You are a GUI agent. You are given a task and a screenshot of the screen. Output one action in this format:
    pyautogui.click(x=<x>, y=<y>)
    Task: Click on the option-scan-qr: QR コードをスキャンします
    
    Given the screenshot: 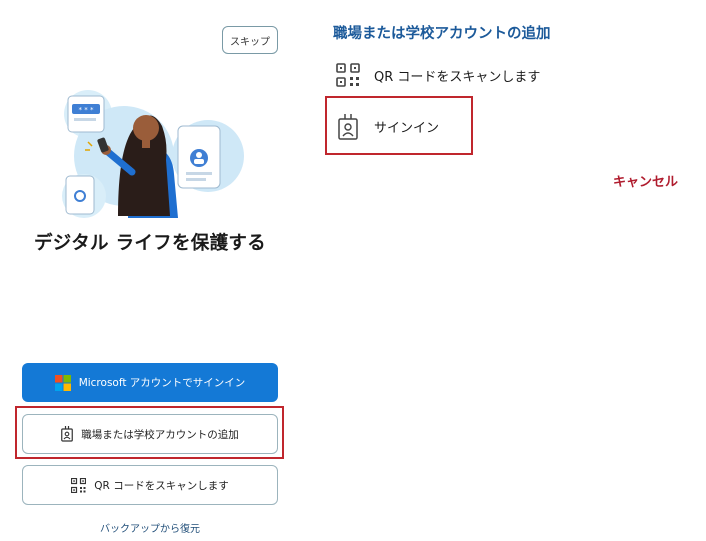 What is the action you would take?
    pyautogui.click(x=438, y=75)
    